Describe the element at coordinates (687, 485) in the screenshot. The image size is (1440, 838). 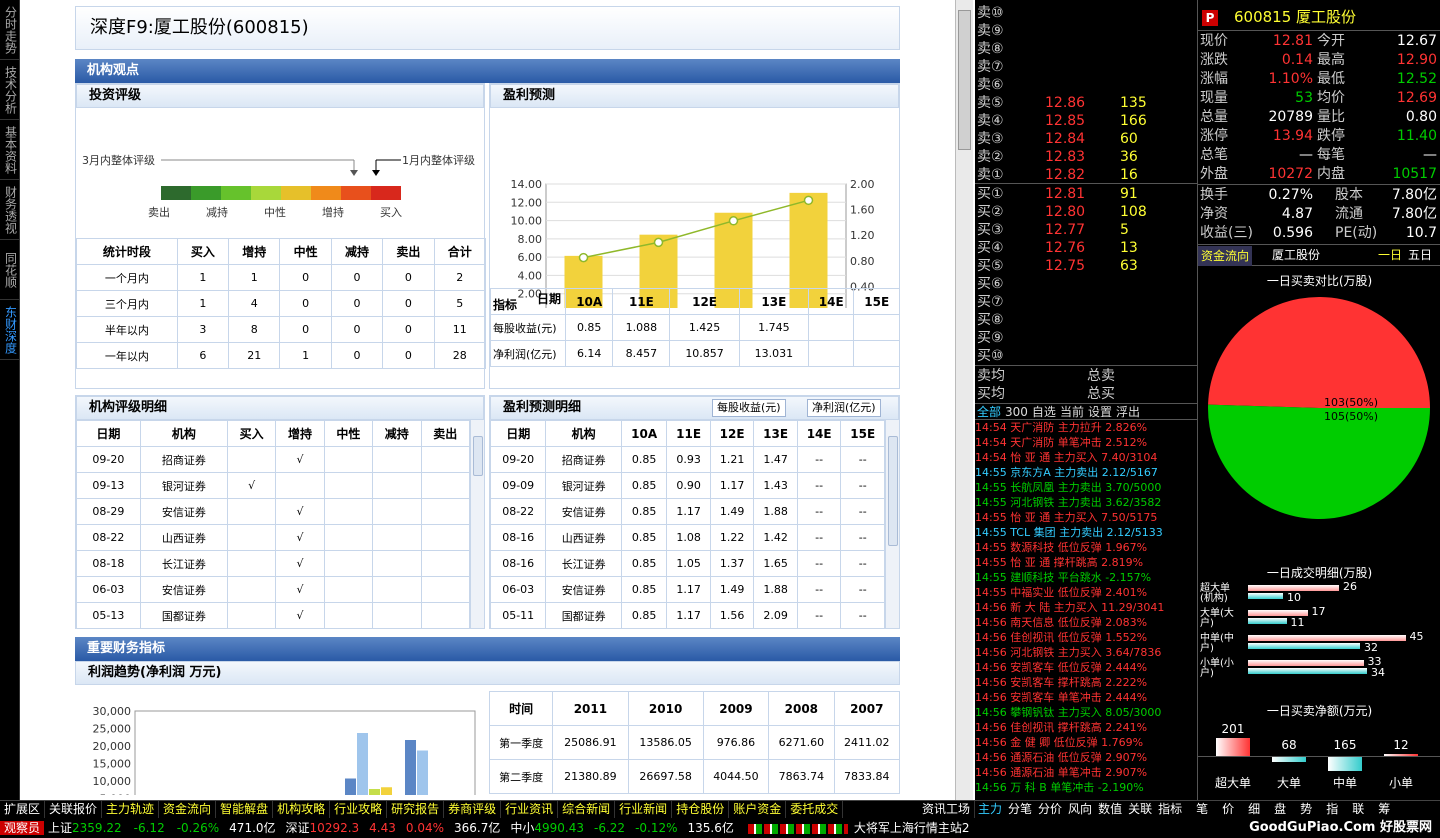
I see `table-row: 09-09 银河证券 0.85 0.90 1.17 1.43 -- --` at that location.